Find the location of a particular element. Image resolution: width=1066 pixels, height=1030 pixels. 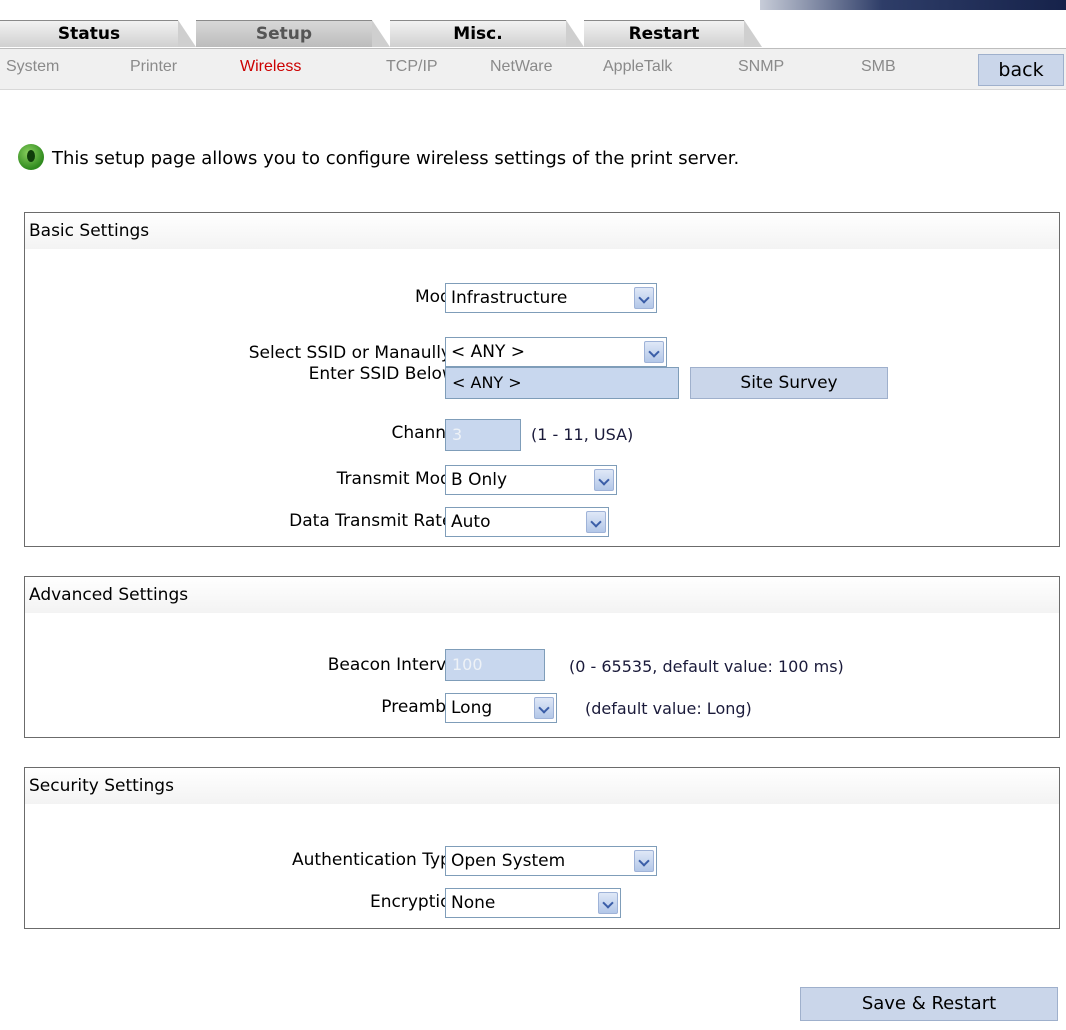

tab-misc-label: Misc. is located at coordinates (478, 34).